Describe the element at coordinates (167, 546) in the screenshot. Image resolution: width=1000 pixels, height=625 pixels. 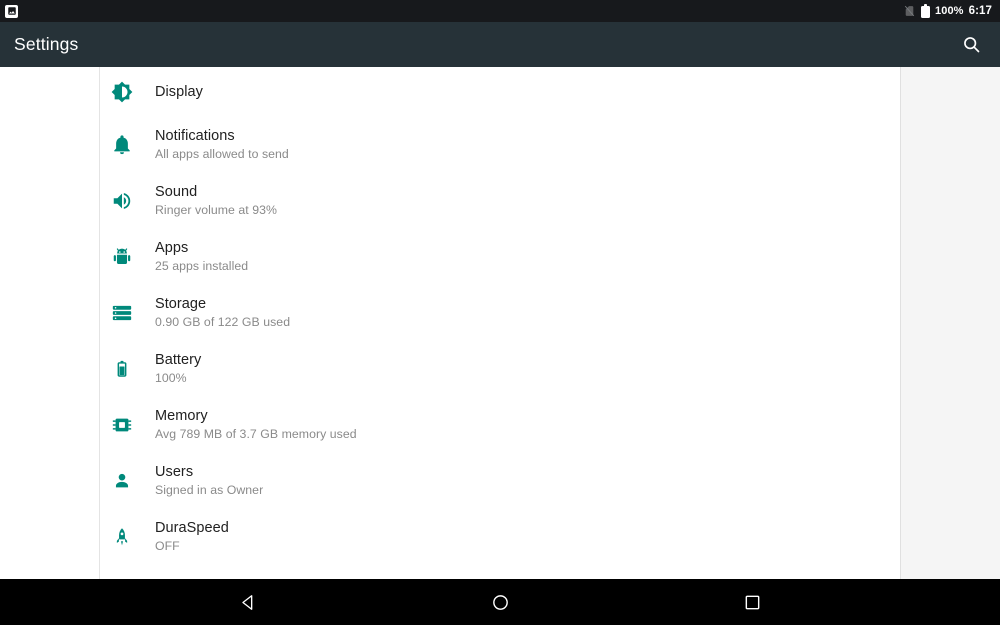
I see `settings-row-subtitle: OFF` at that location.